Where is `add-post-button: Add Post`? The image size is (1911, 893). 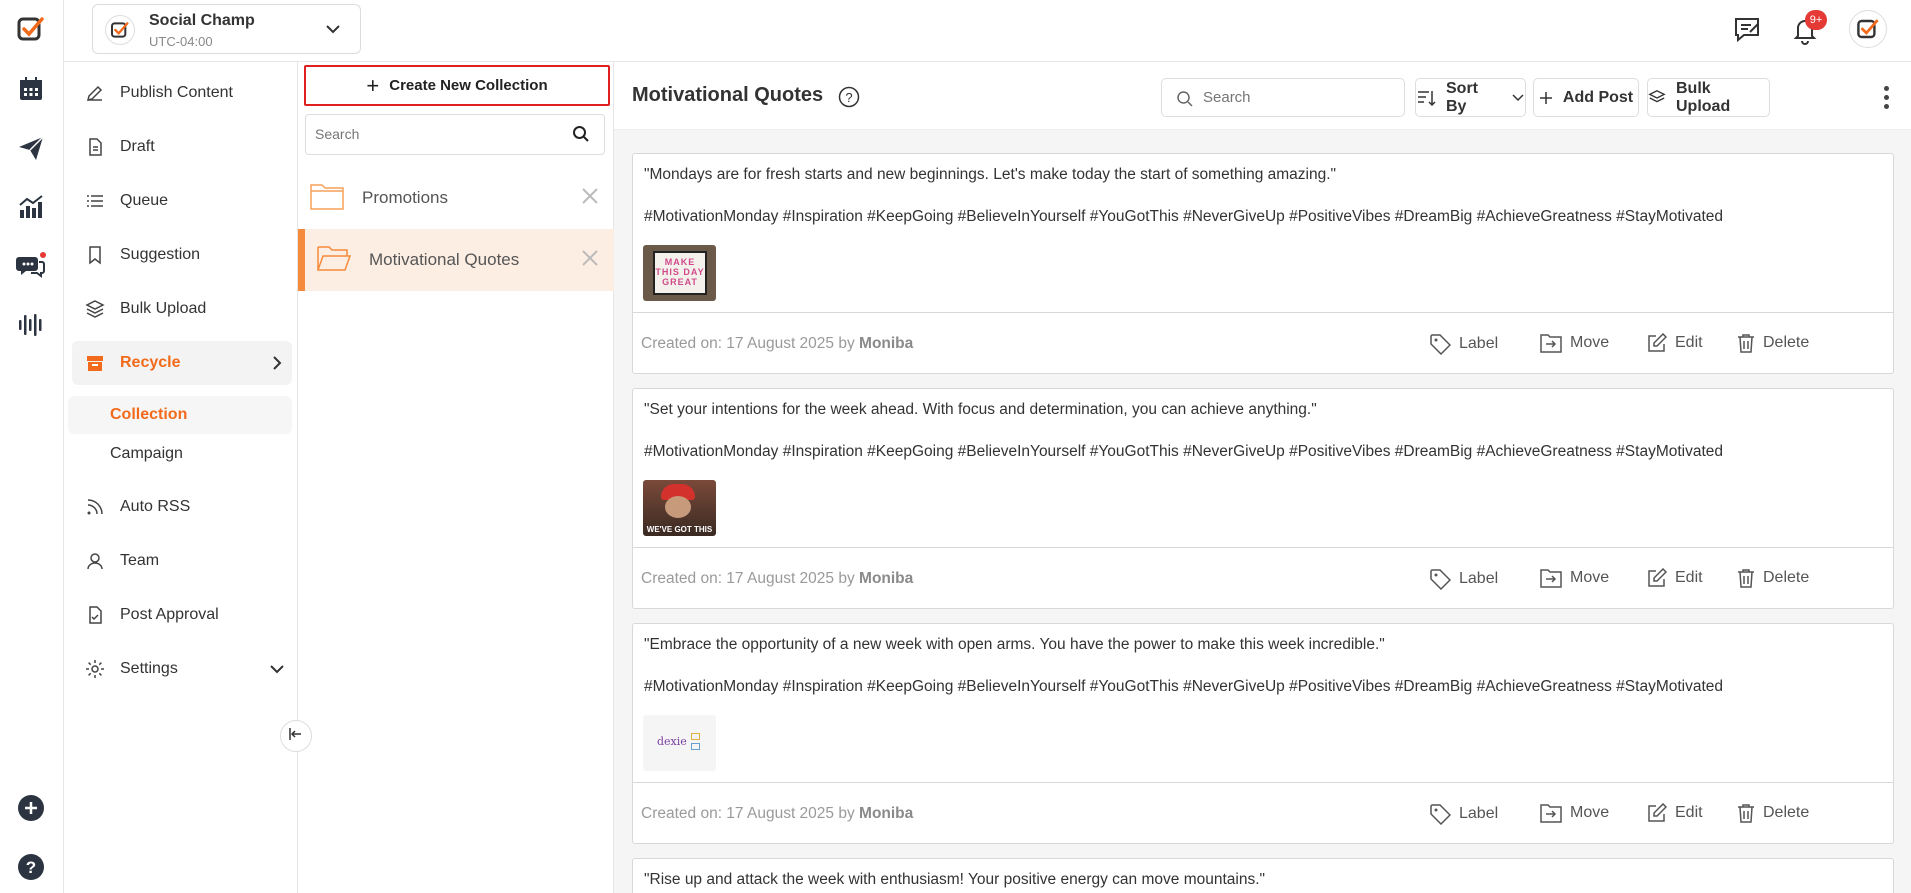 add-post-button: Add Post is located at coordinates (1586, 97).